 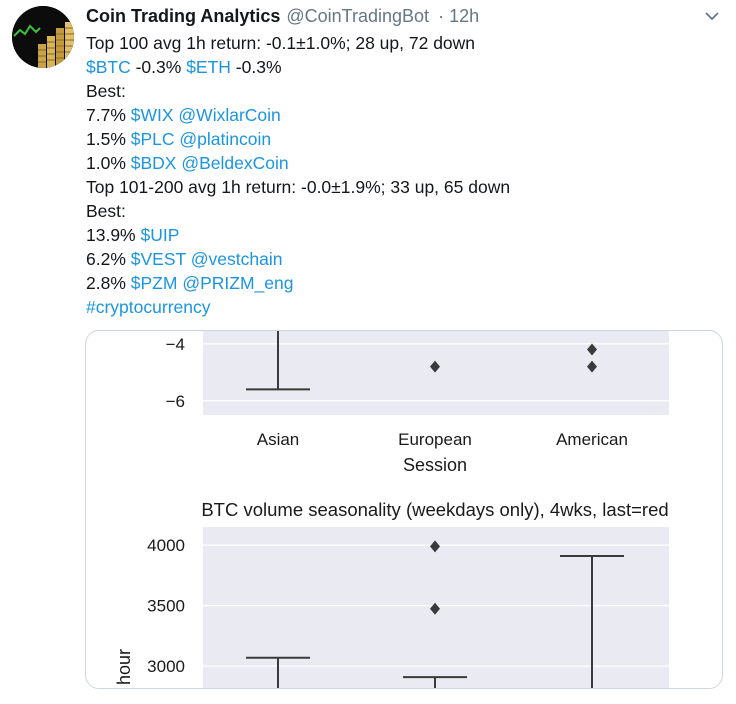 What do you see at coordinates (458, 16) in the screenshot?
I see `timestamp: · 12h` at bounding box center [458, 16].